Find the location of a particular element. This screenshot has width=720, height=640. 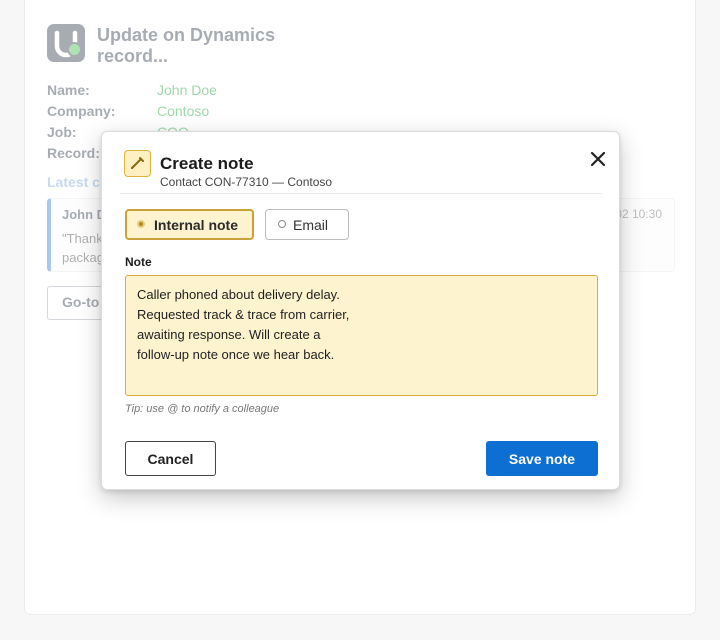

mention-tip: Tip: use @ to notify a colleague is located at coordinates (202, 409).